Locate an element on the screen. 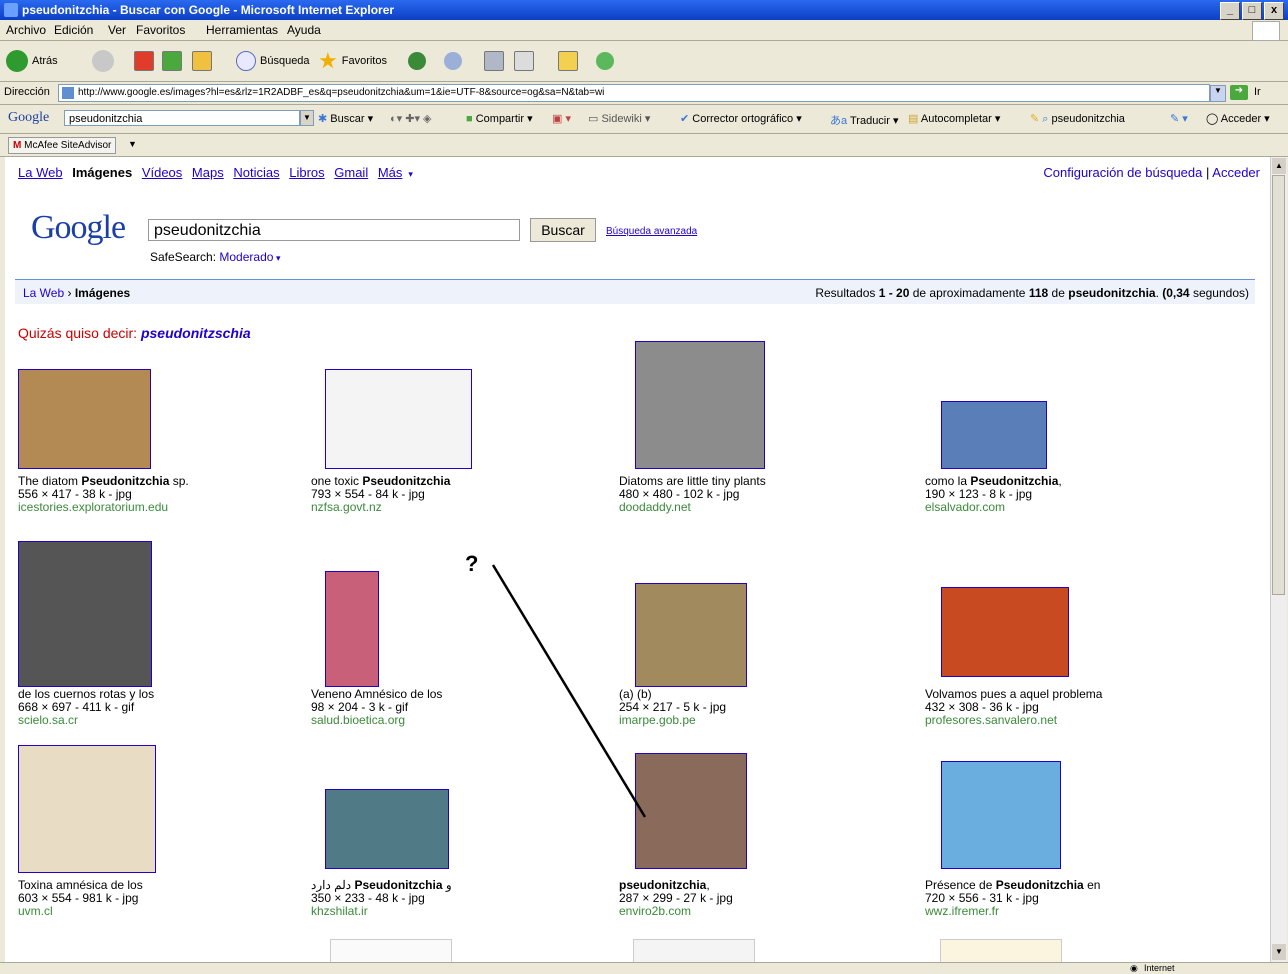 This screenshot has height=974, width=1288. result-site: enviro2b.com is located at coordinates (676, 911).